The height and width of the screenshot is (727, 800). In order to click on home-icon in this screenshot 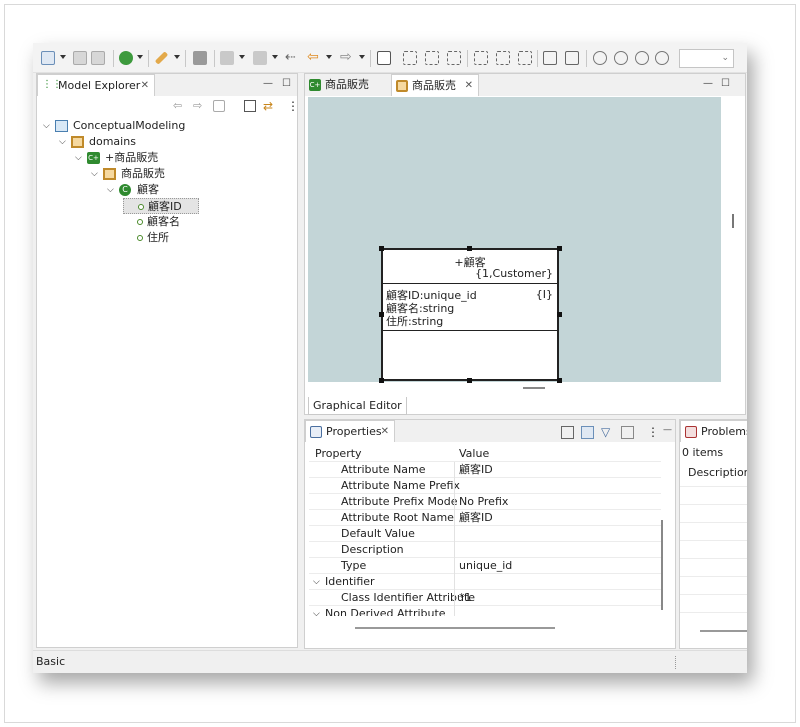, I will do `click(219, 106)`.